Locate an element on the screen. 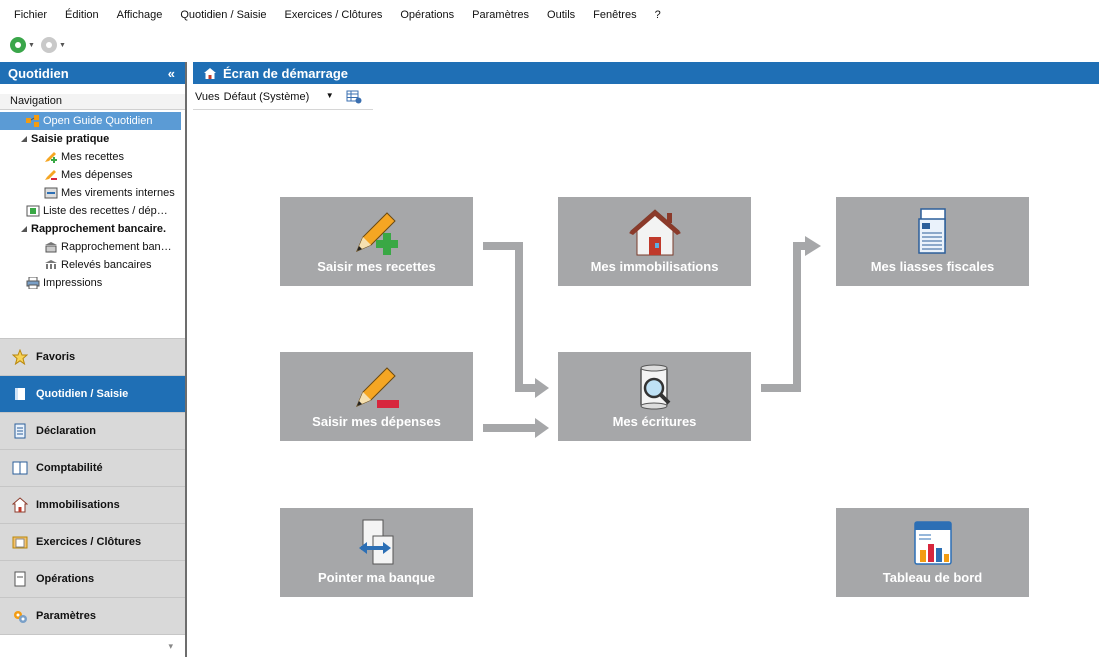  tree-item: Saisie pratique is located at coordinates (92, 139).